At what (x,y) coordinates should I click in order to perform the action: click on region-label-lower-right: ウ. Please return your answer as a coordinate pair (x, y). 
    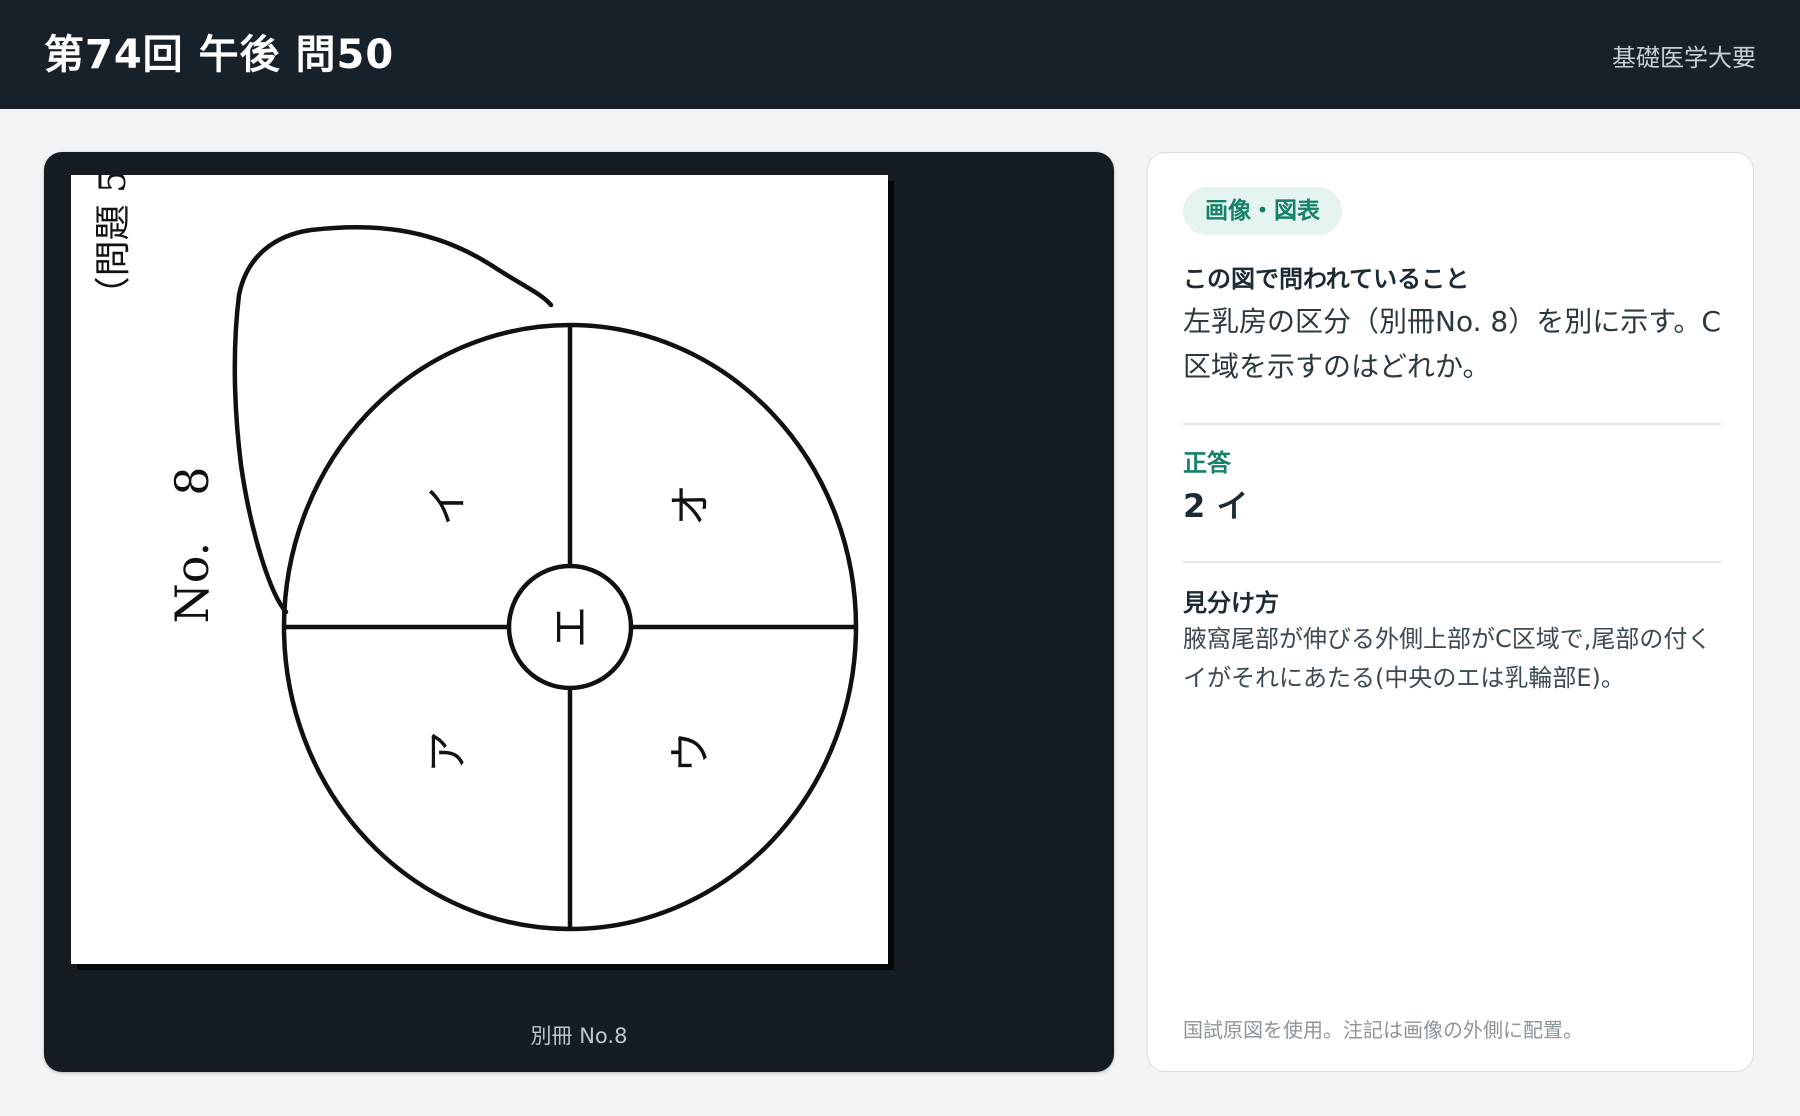
    Looking at the image, I should click on (690, 752).